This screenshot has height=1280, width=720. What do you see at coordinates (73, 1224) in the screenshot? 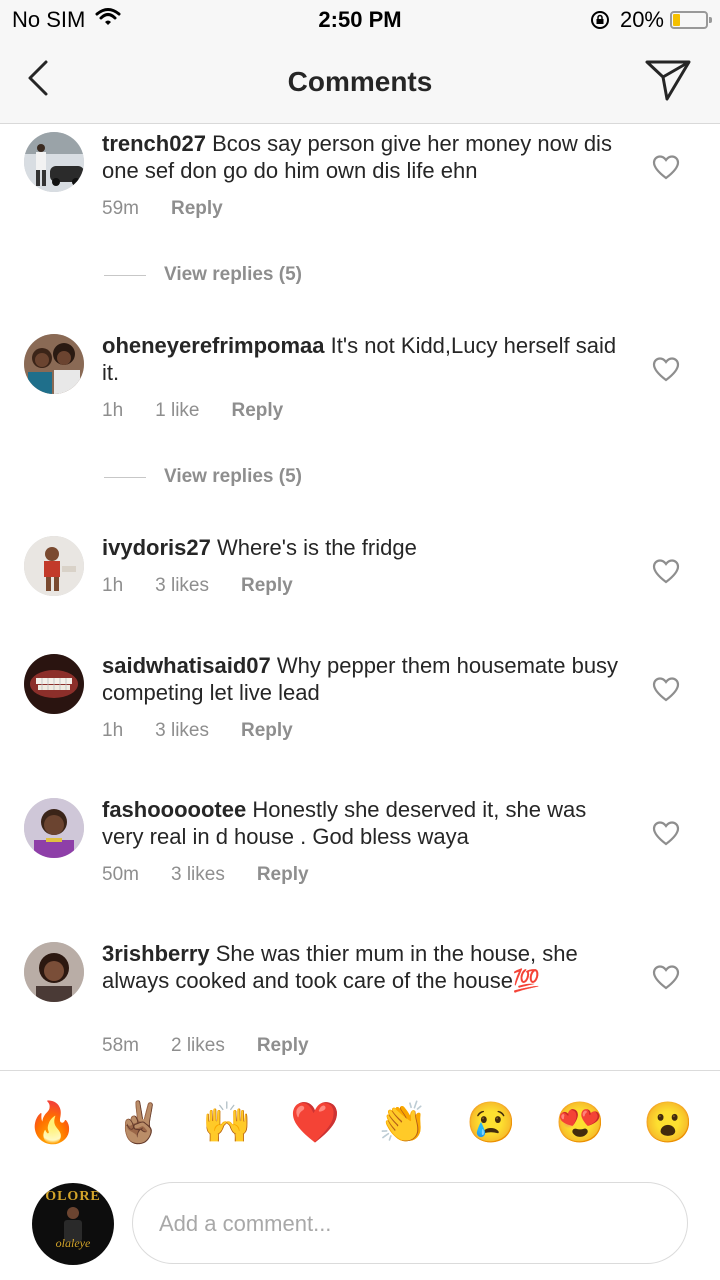
I see `my-avatar: OLORE olaleye` at bounding box center [73, 1224].